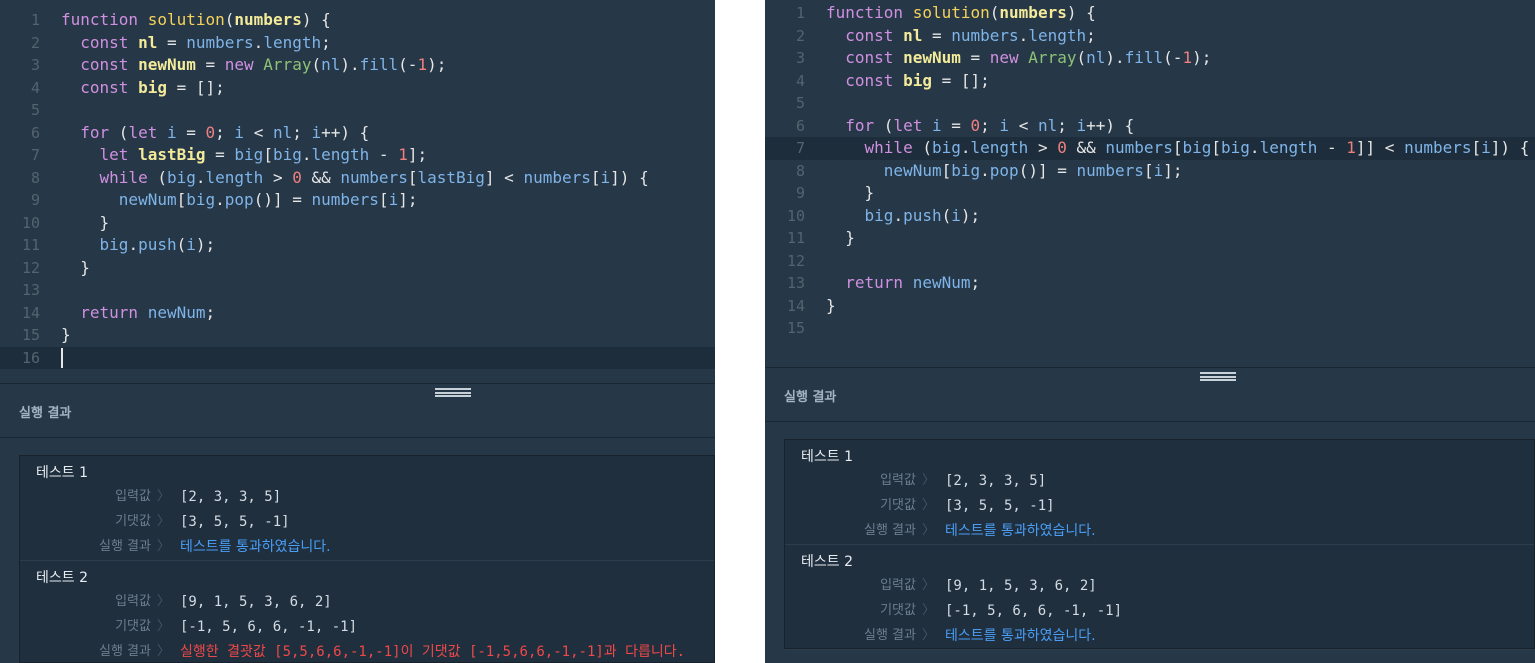 The width and height of the screenshot is (1535, 663). Describe the element at coordinates (357, 155) in the screenshot. I see `code-line: 7 let lastBig = big[big.length - 1];` at that location.